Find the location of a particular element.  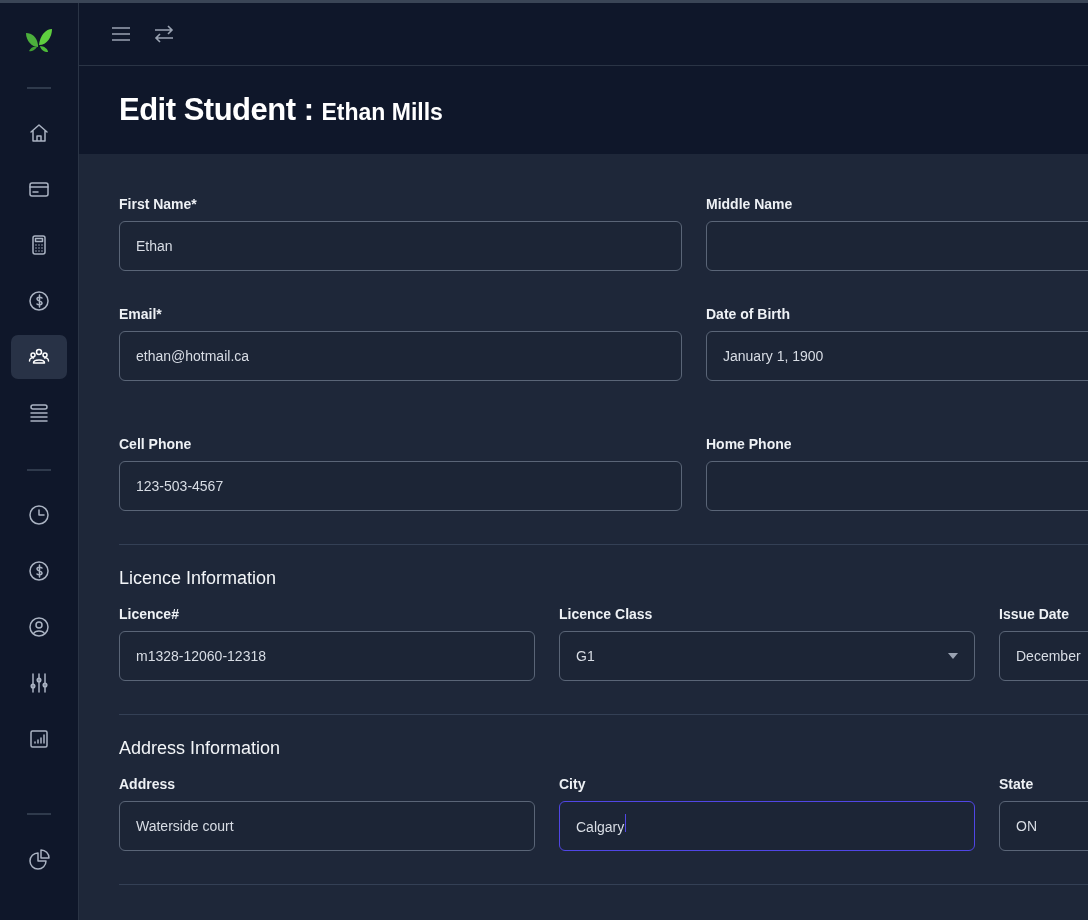

section-heading: Address Information is located at coordinates (200, 748).